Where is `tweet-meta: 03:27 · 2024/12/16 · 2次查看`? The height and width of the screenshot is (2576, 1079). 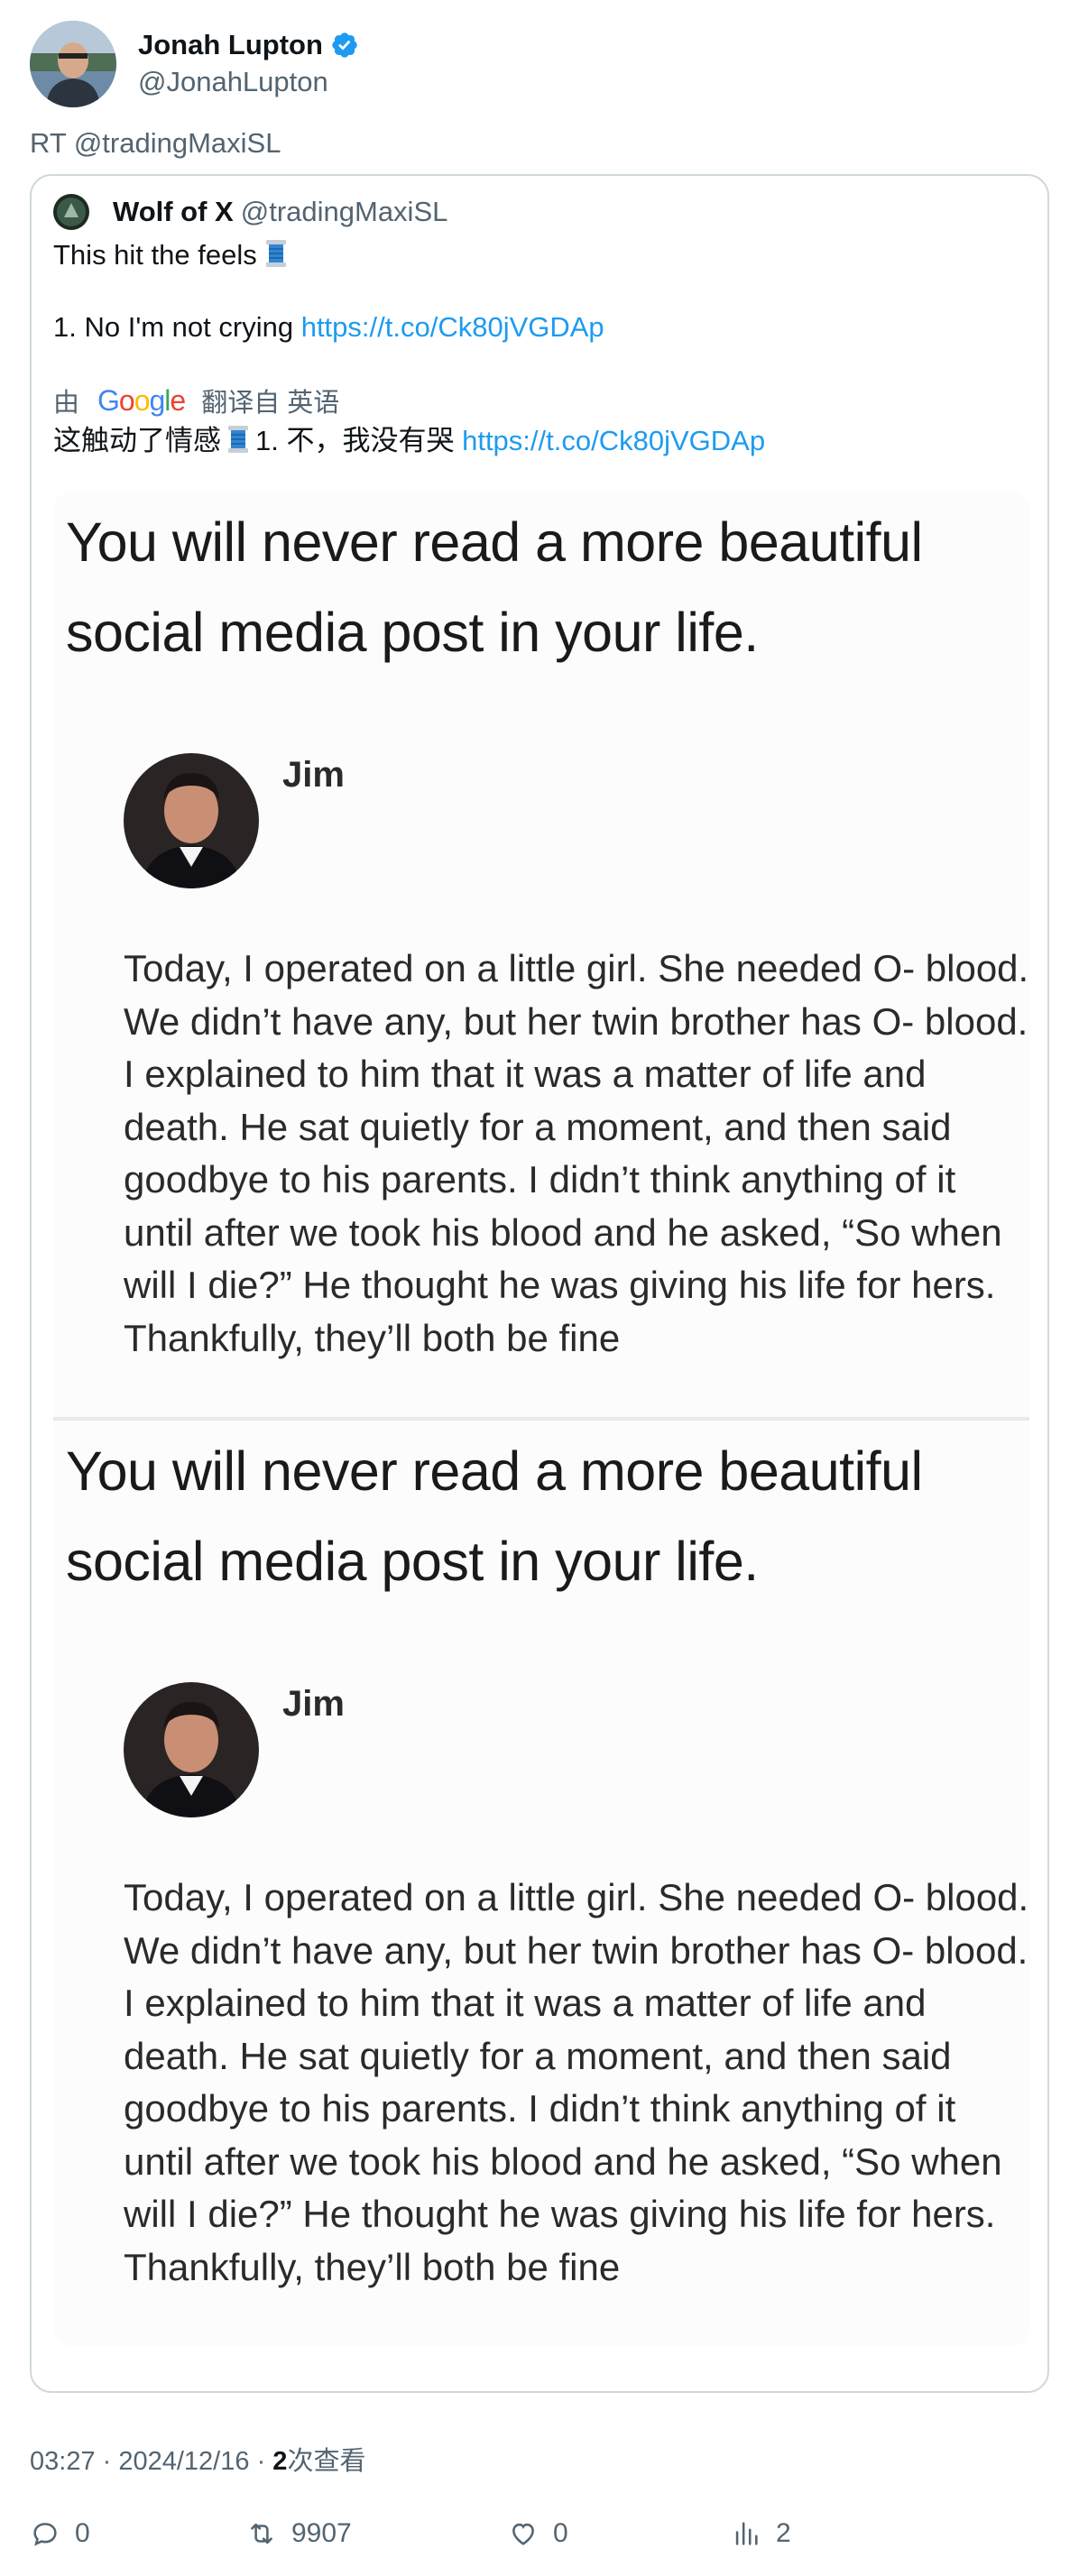
tweet-meta: 03:27 · 2024/12/16 · 2次查看 is located at coordinates (197, 2459).